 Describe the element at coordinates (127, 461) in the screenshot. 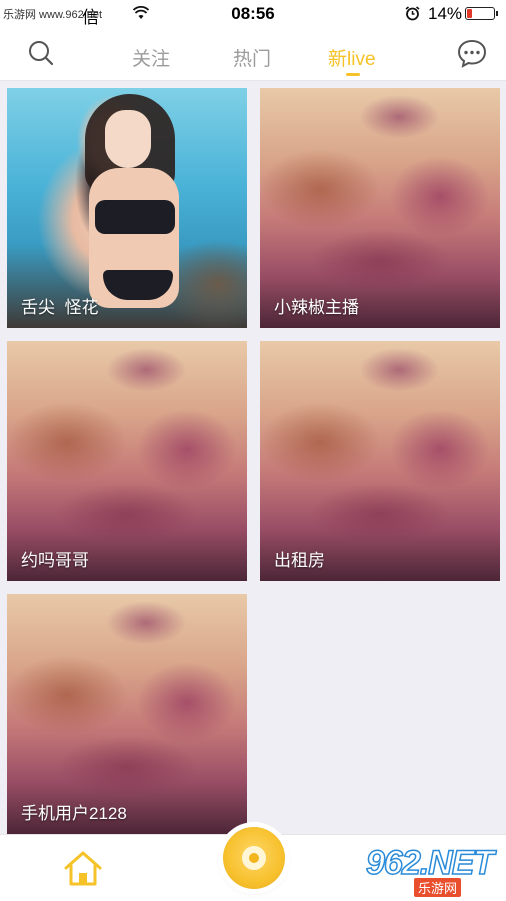

I see `live-room-card: 约吗哥哥` at that location.